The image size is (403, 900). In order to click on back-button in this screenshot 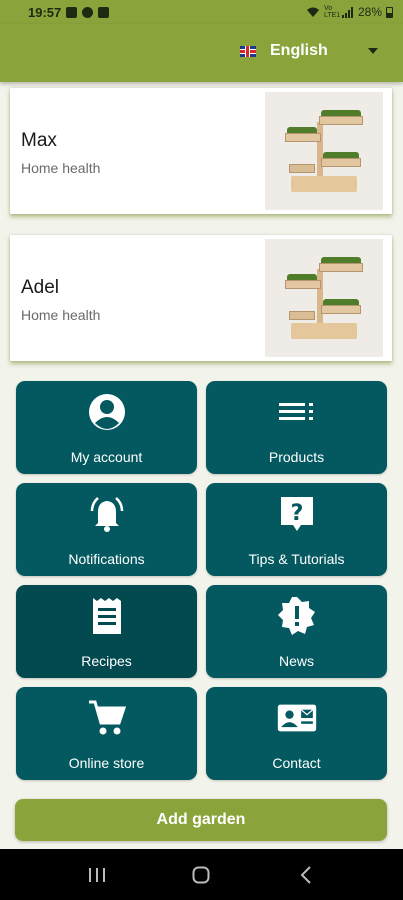, I will do `click(306, 875)`.